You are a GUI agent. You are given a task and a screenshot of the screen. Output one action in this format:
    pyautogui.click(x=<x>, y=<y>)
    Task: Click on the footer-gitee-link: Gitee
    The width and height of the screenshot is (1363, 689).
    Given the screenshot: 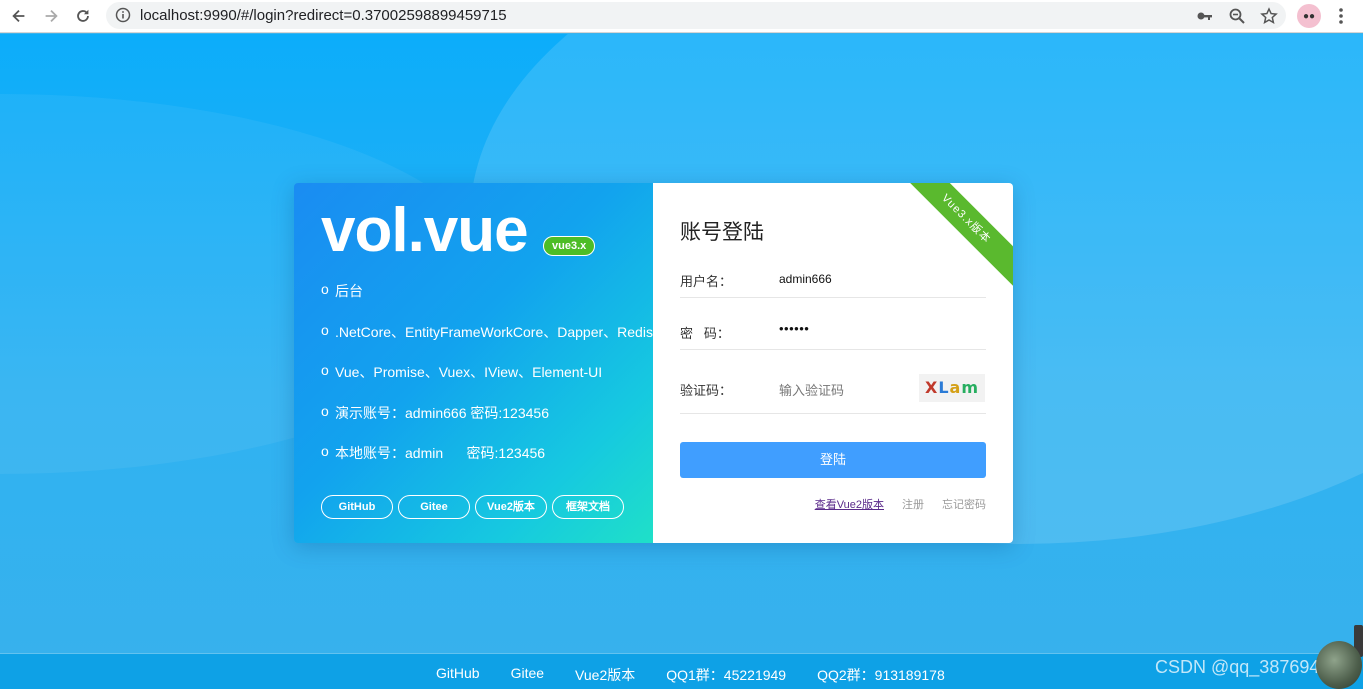 What is the action you would take?
    pyautogui.click(x=527, y=675)
    